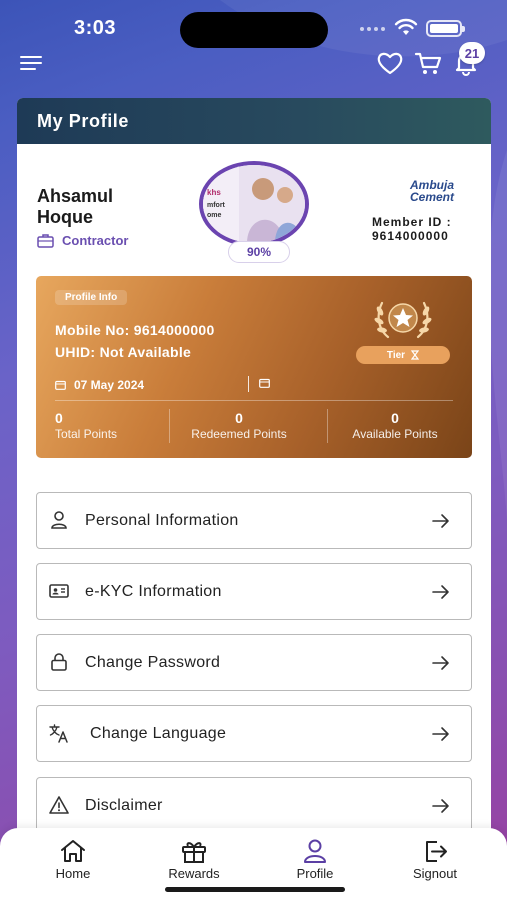 The height and width of the screenshot is (900, 507). I want to click on status-time: 3:03, so click(95, 28).